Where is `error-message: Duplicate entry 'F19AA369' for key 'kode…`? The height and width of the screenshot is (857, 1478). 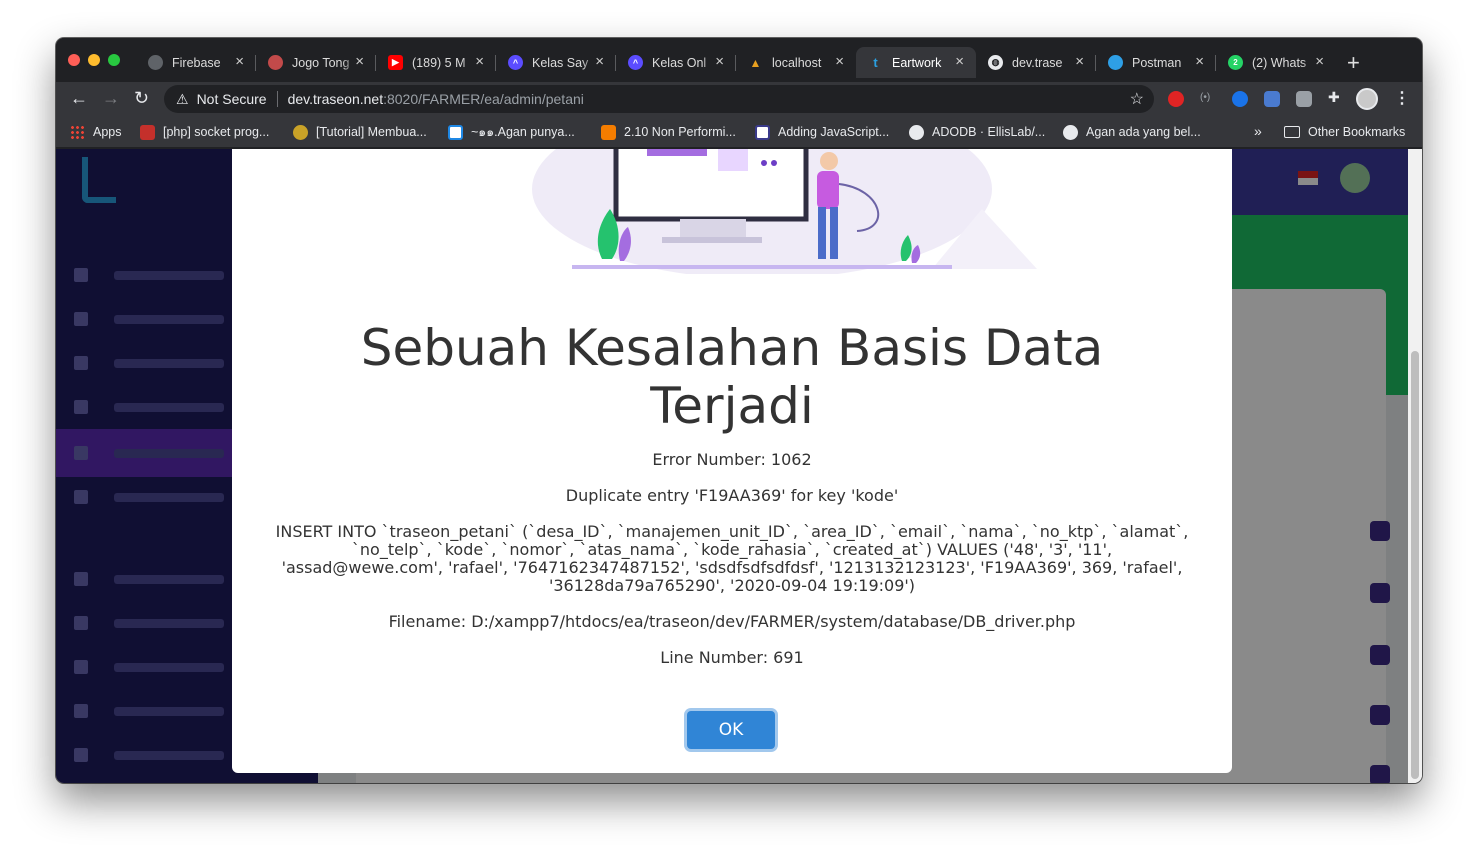 error-message: Duplicate entry 'F19AA369' for key 'kode… is located at coordinates (732, 495).